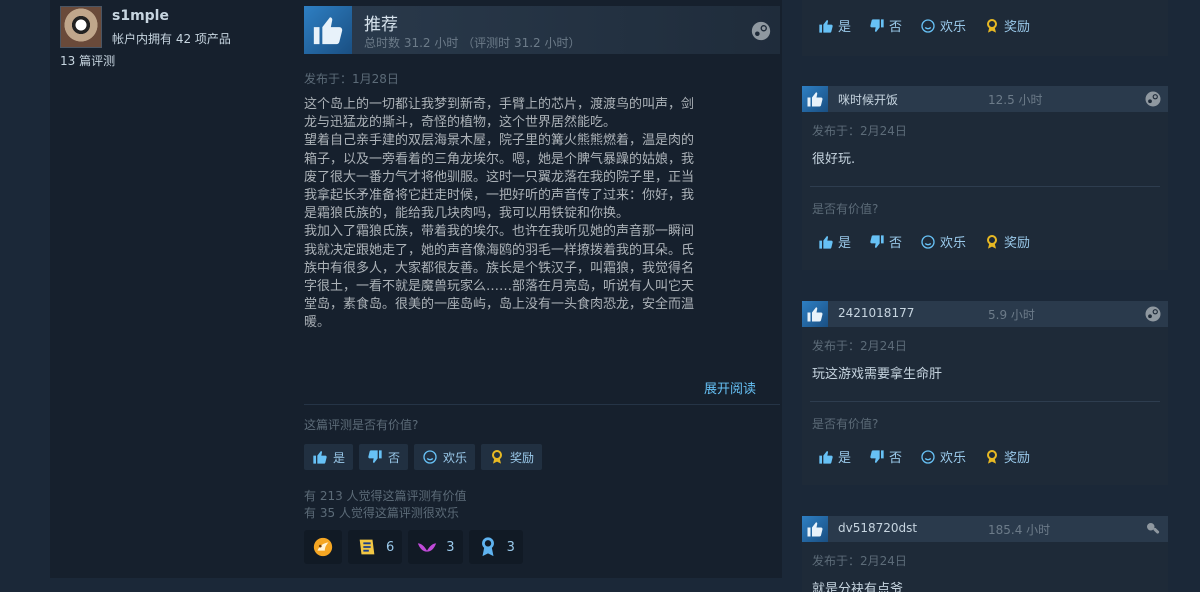 The height and width of the screenshot is (592, 1200). I want to click on helpful-question: 这篇评测是否有价值?, so click(361, 425).